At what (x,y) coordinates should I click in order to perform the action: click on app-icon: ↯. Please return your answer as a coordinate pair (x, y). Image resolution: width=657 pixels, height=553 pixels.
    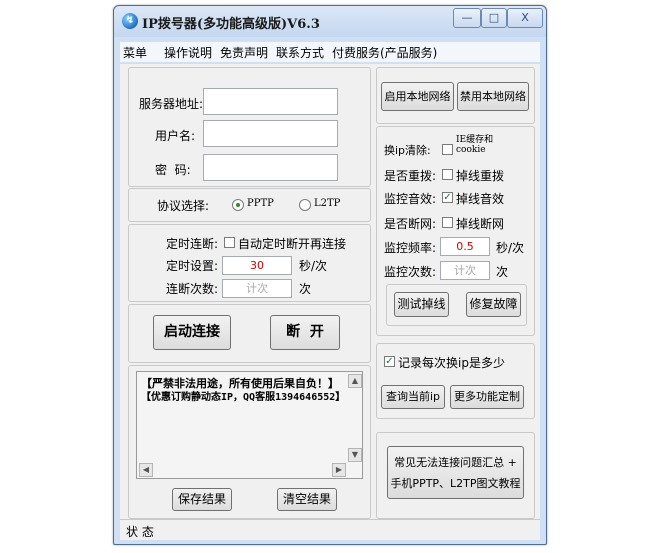
    Looking at the image, I should click on (130, 21).